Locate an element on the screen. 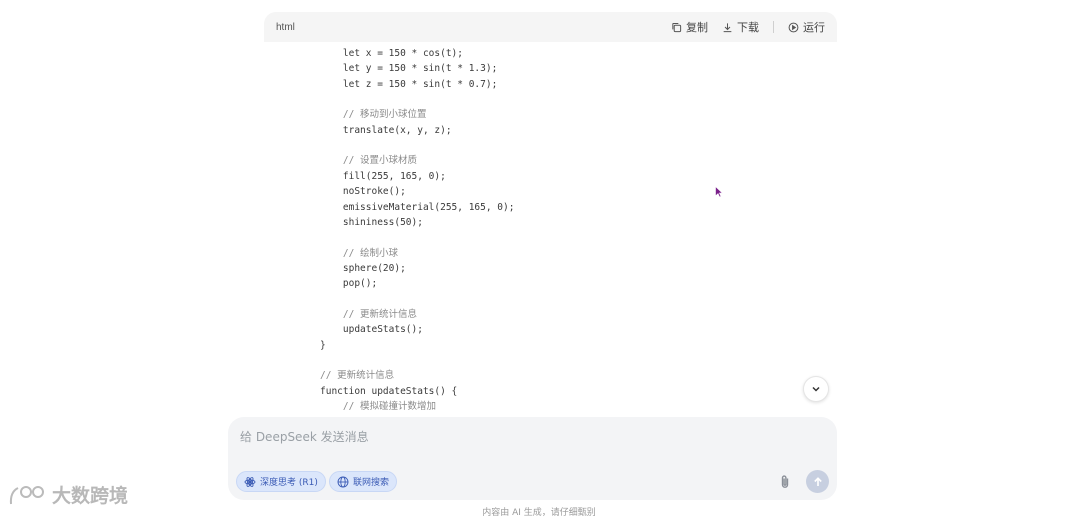 This screenshot has width=1078, height=518. watermark-text: 大数跨境 is located at coordinates (90, 496).